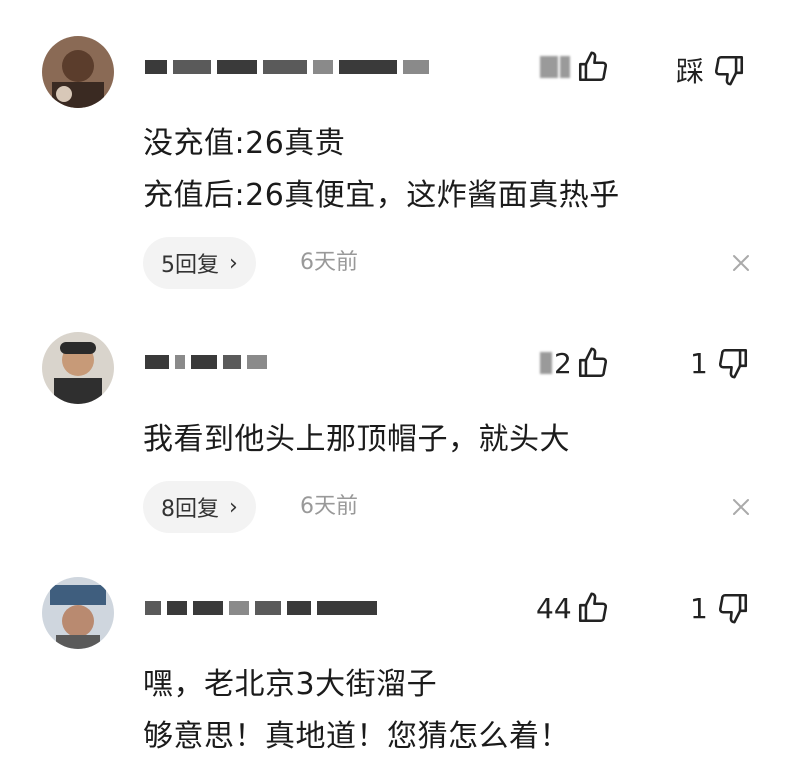 This screenshot has width=801, height=773. What do you see at coordinates (554, 608) in the screenshot?
I see `like-count: 44` at bounding box center [554, 608].